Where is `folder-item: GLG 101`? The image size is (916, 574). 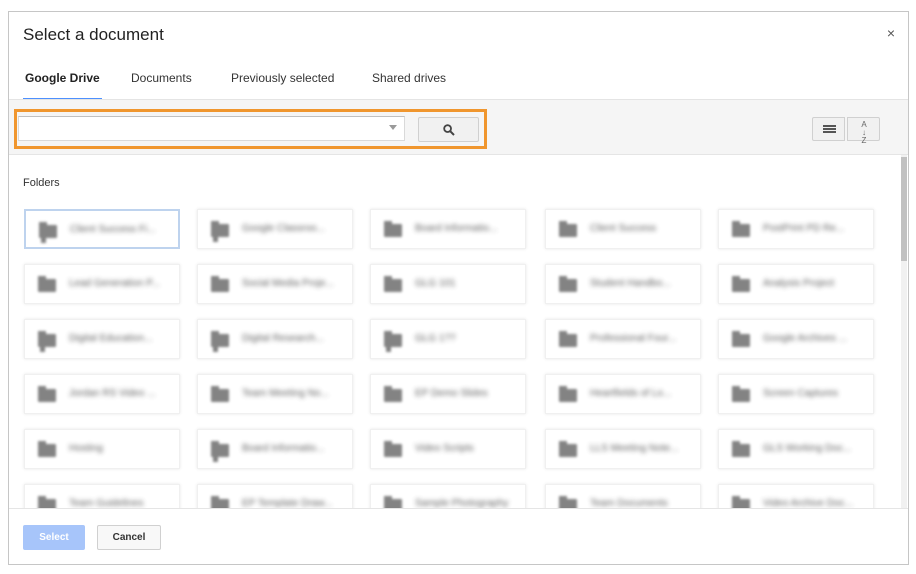 folder-item: GLG 101 is located at coordinates (448, 284).